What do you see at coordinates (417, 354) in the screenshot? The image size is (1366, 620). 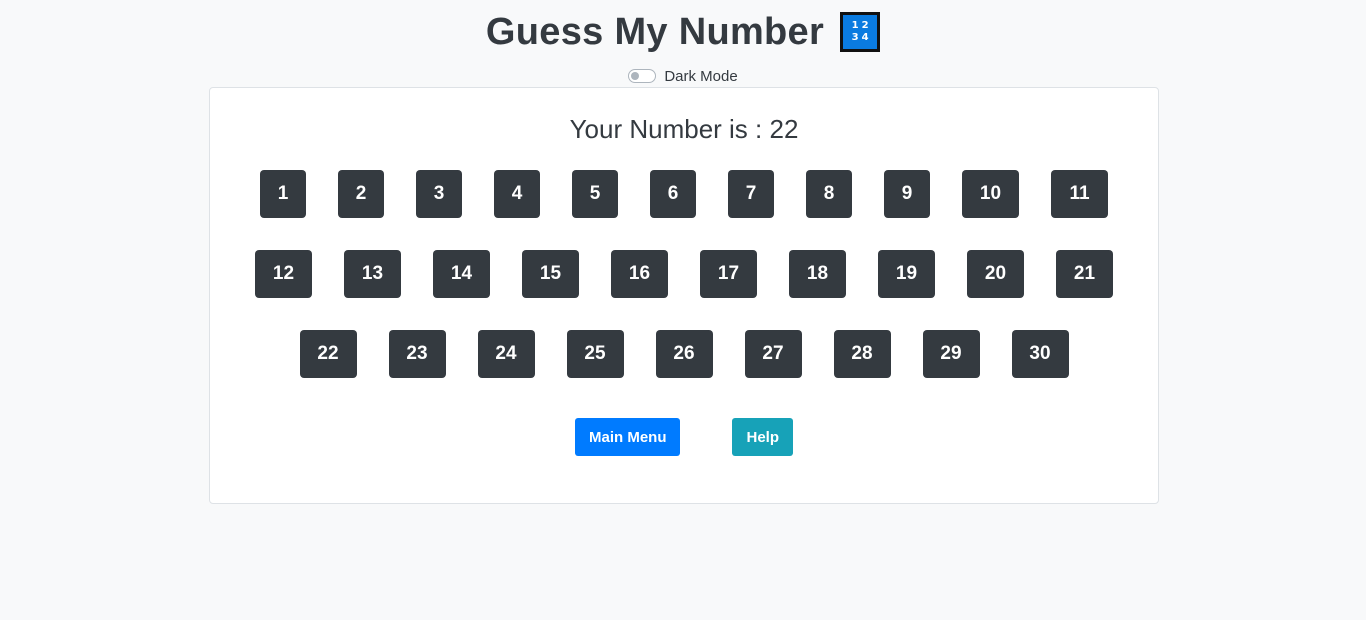 I see `number-button-23: 23` at bounding box center [417, 354].